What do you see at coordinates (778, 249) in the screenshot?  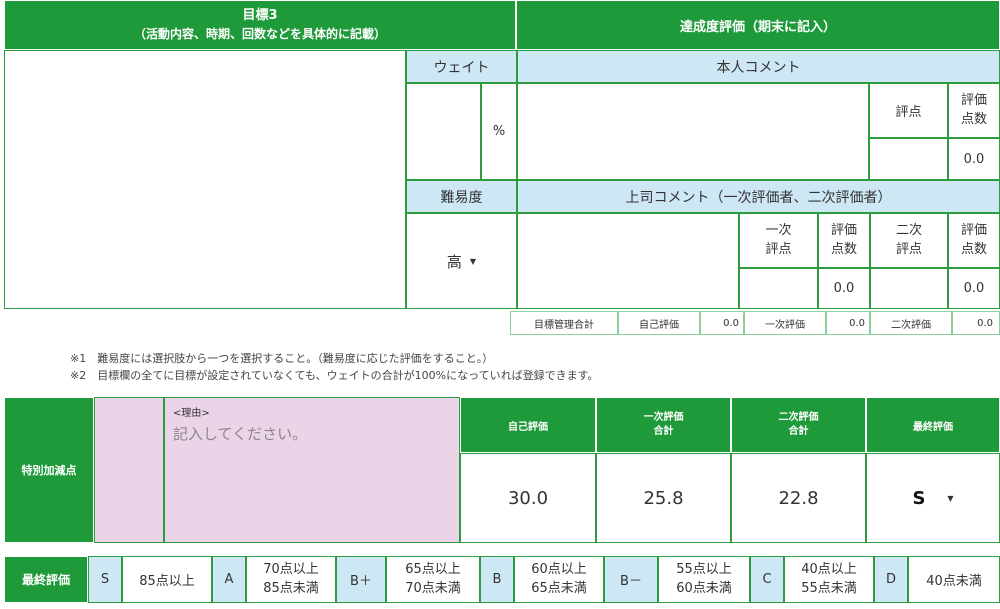 I see `first-score-label-line2: 評点` at bounding box center [778, 249].